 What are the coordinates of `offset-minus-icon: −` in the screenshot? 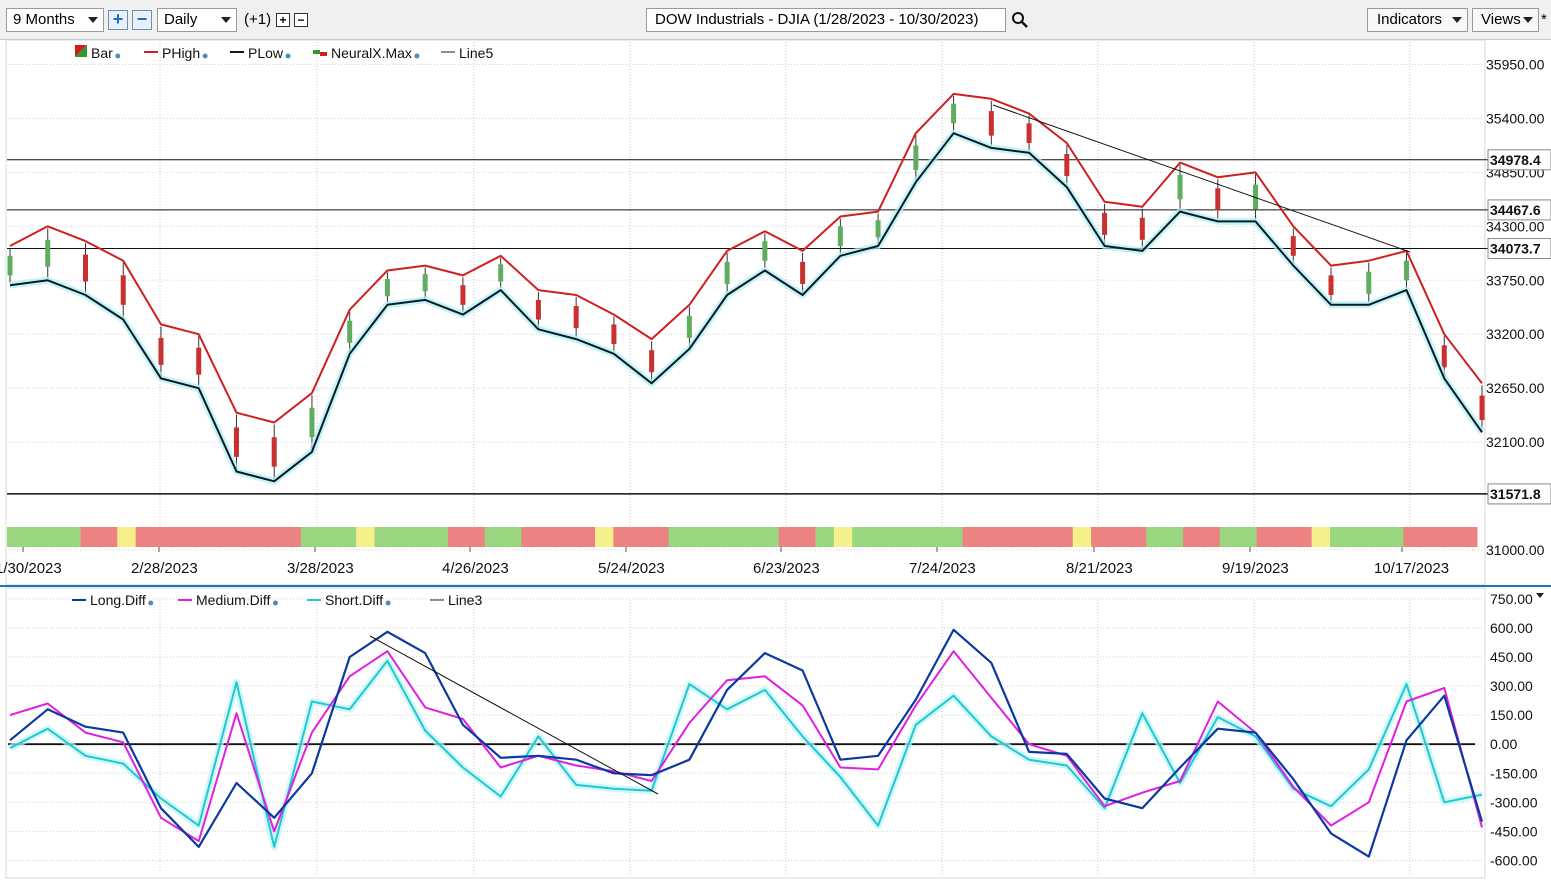 It's located at (301, 20).